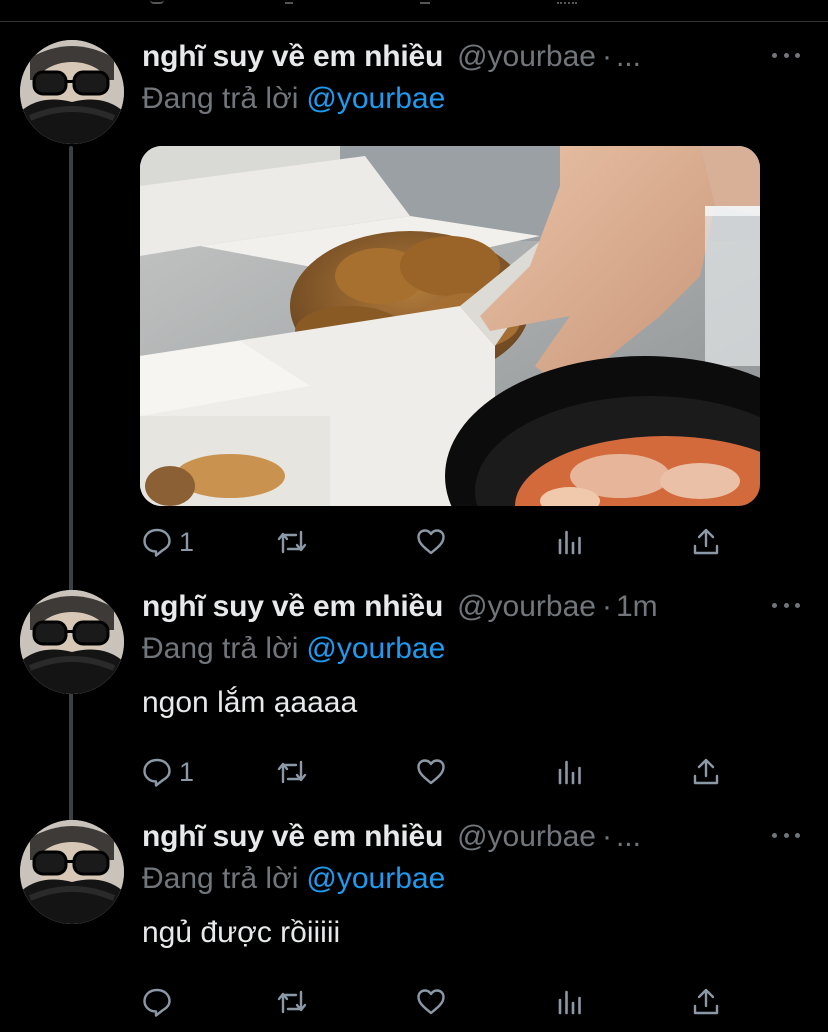  I want to click on divider, so click(414, 21).